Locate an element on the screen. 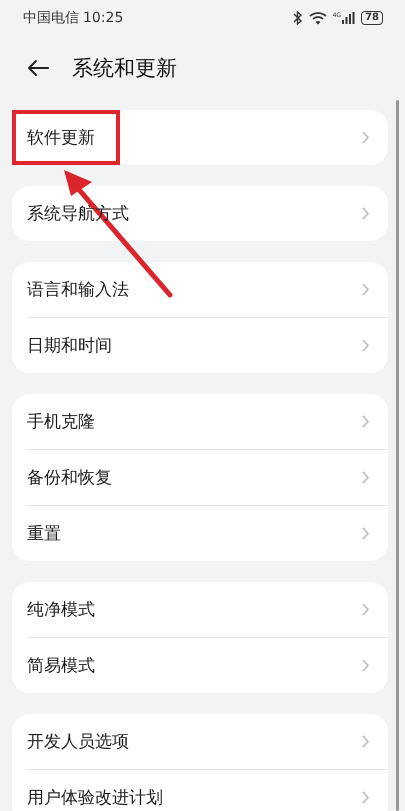 The image size is (405, 811). settings-item: 语言和输入法 is located at coordinates (200, 289).